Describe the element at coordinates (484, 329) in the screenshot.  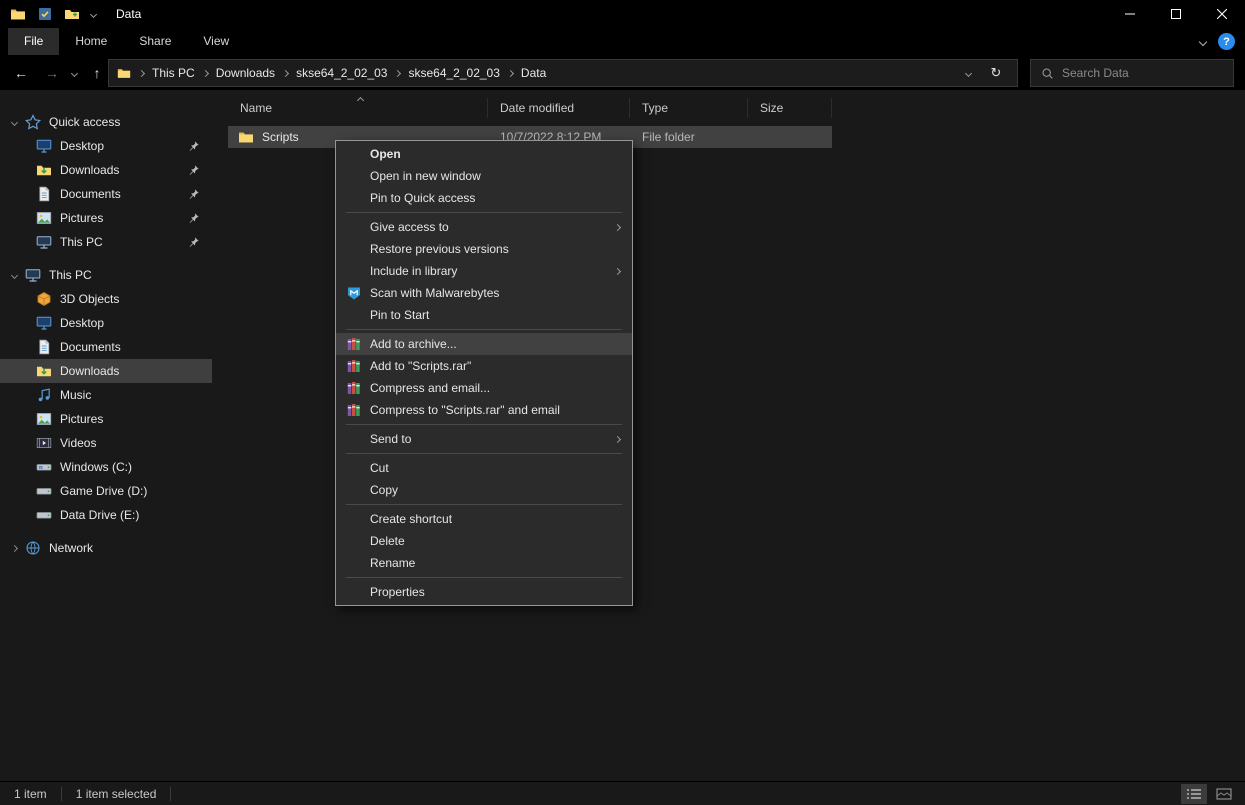
I see `menu-separator` at that location.